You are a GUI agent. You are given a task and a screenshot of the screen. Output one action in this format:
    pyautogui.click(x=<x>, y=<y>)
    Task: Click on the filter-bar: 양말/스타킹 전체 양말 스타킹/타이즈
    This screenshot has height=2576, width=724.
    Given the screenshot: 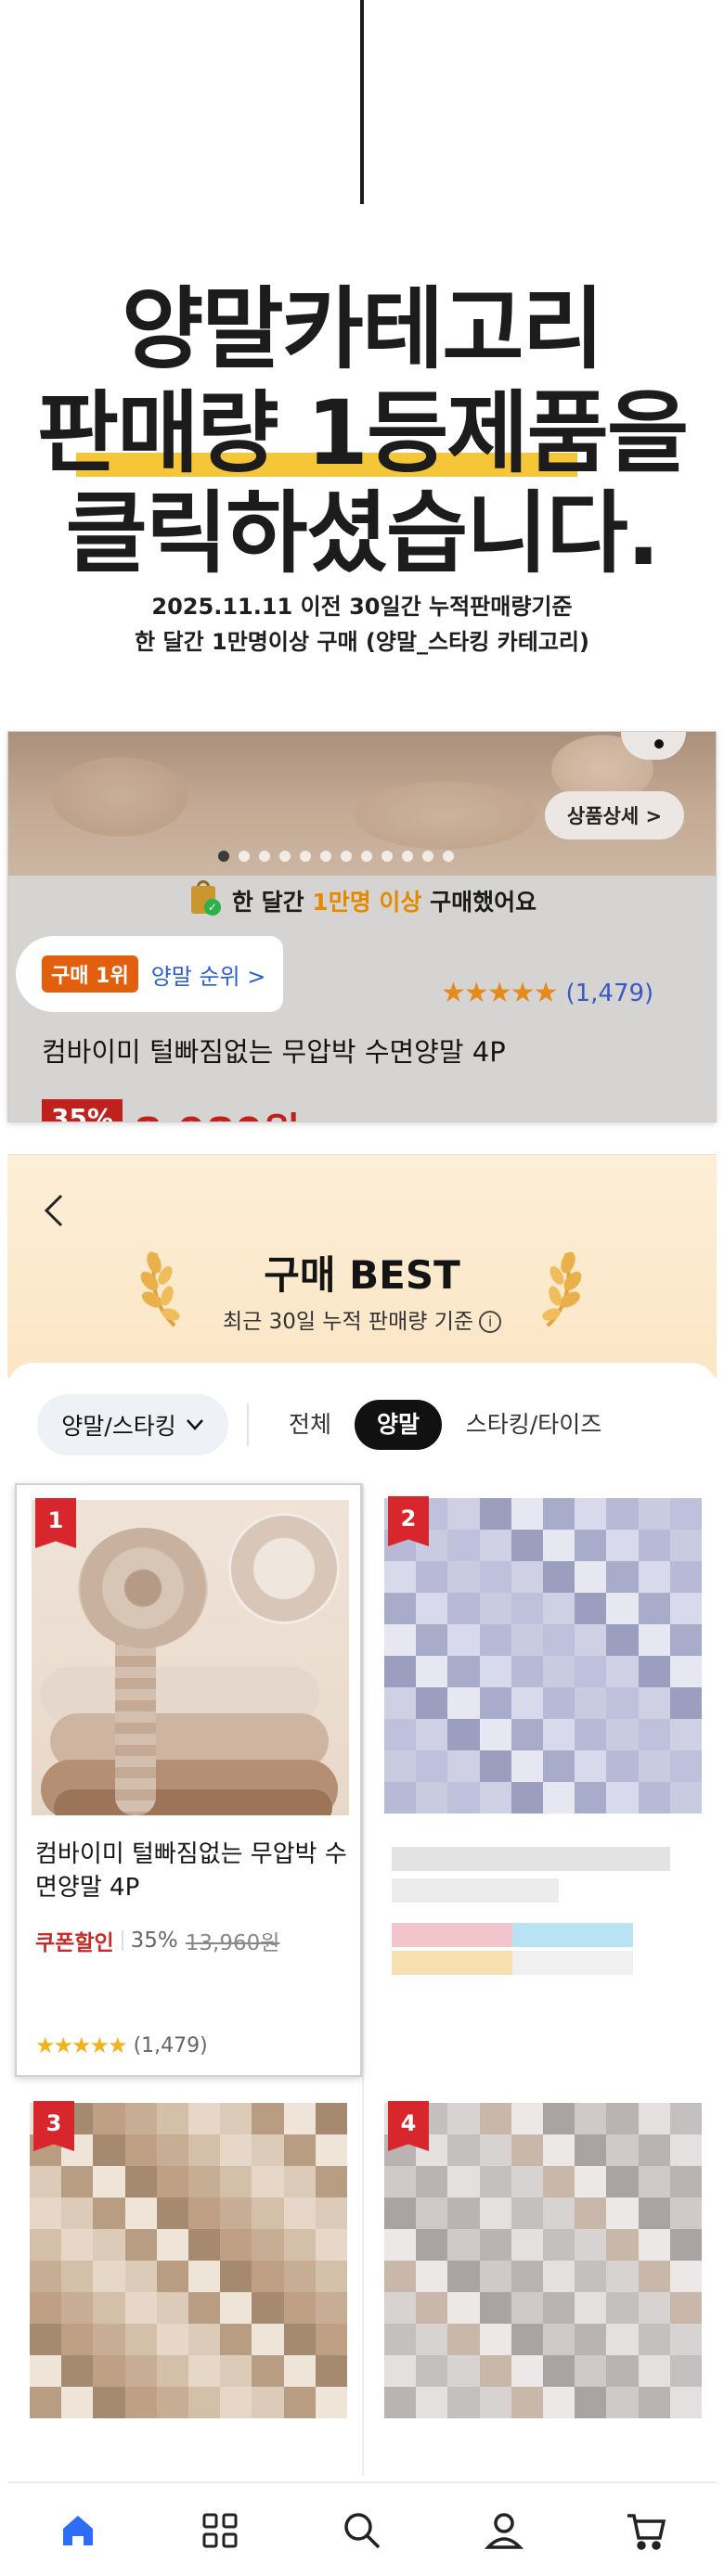 What is the action you would take?
    pyautogui.click(x=362, y=1423)
    